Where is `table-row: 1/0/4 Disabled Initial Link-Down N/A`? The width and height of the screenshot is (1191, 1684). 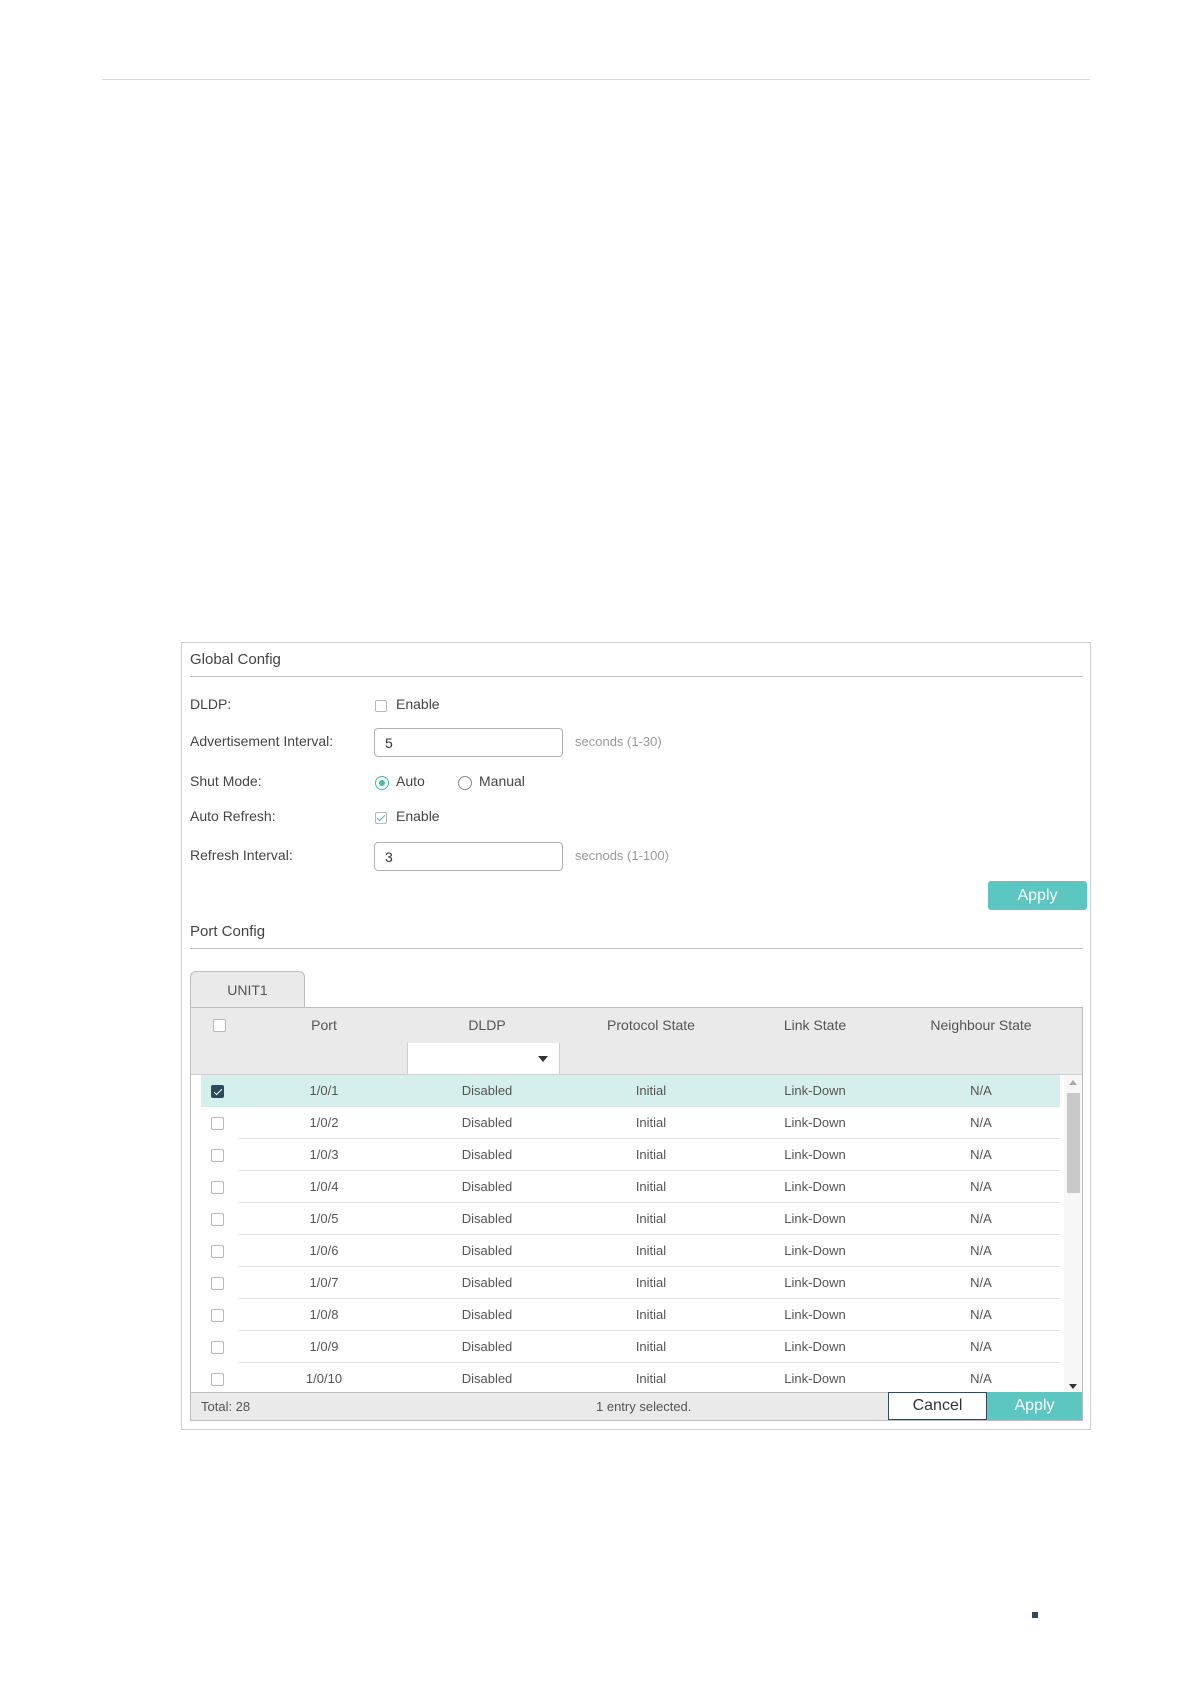 table-row: 1/0/4 Disabled Initial Link-Down N/A is located at coordinates (630, 1187).